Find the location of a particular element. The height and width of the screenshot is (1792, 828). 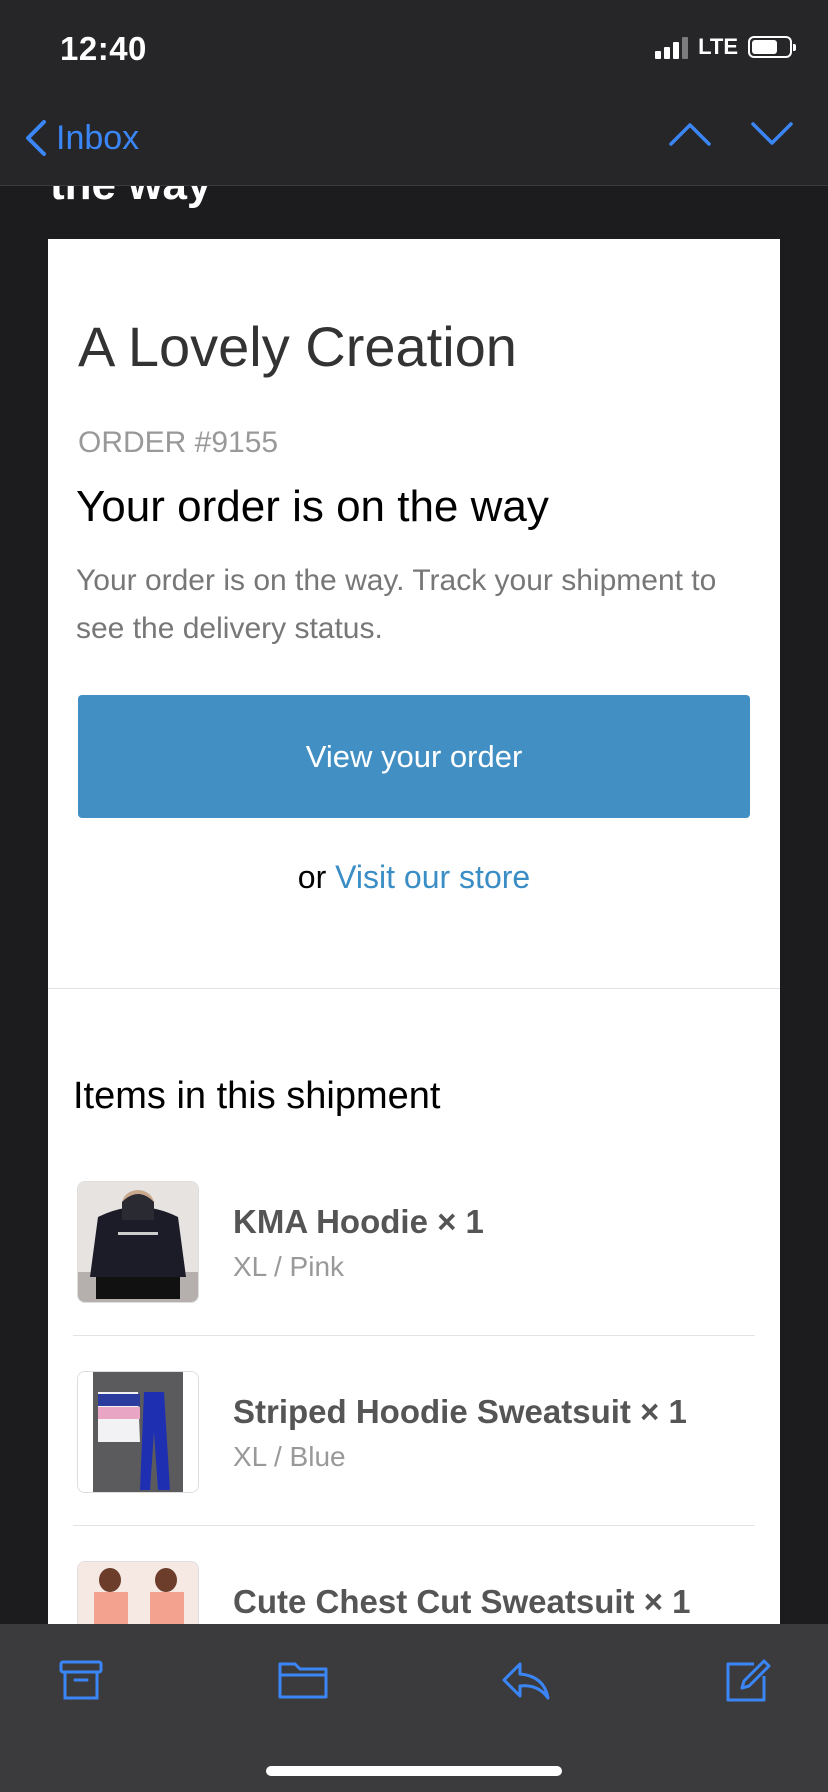

folder-icon is located at coordinates (303, 1679).